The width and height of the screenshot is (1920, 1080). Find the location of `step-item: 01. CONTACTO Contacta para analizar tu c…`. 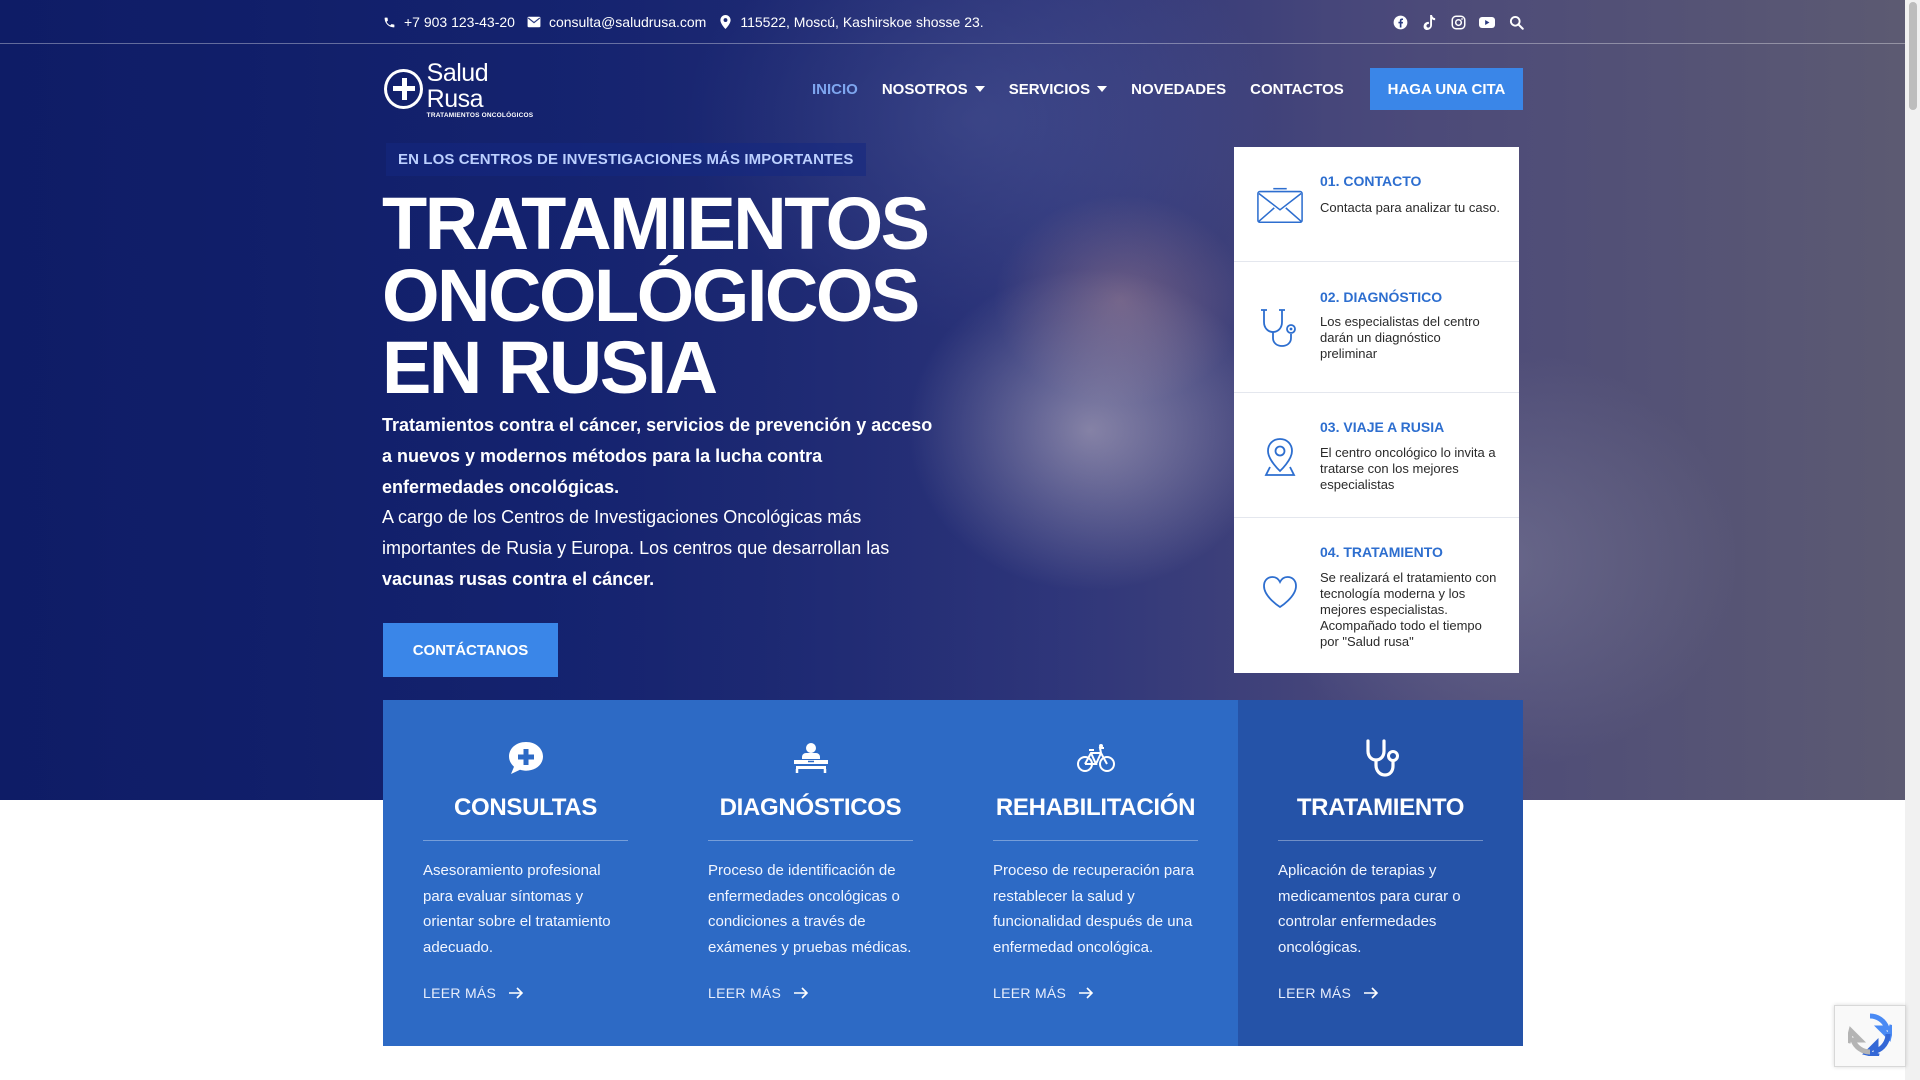

step-item: 01. CONTACTO Contacta para analizar tu c… is located at coordinates (1376, 204).